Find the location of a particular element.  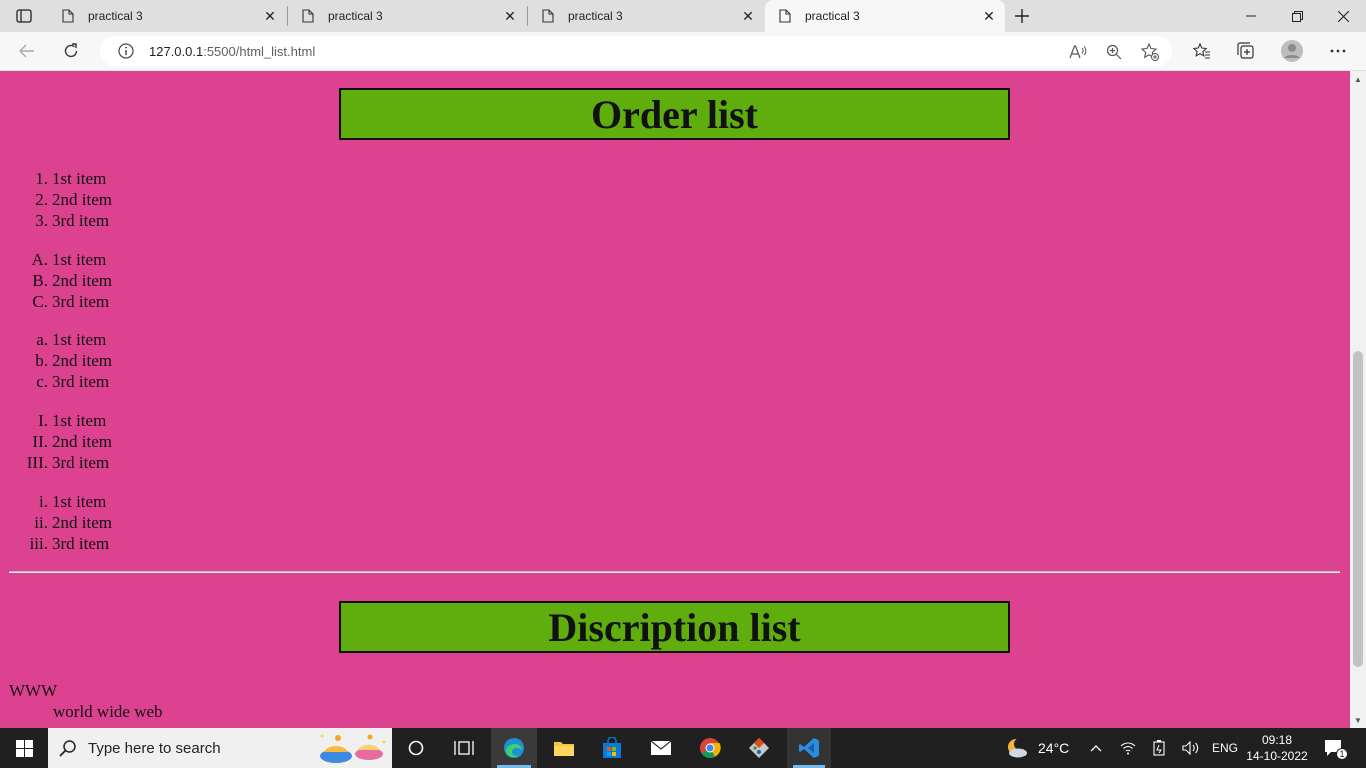

cortana-icon is located at coordinates (416, 748).